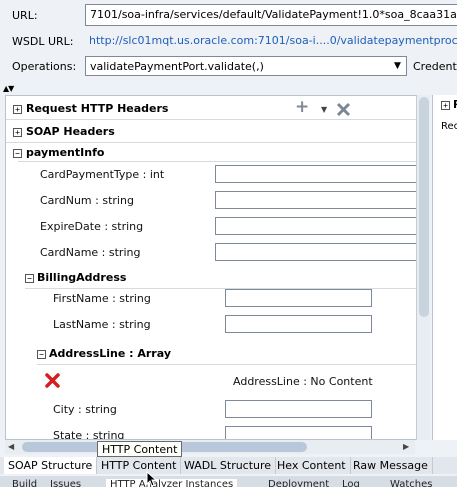 This screenshot has height=487, width=457. Describe the element at coordinates (298, 324) in the screenshot. I see `last-name-input` at that location.